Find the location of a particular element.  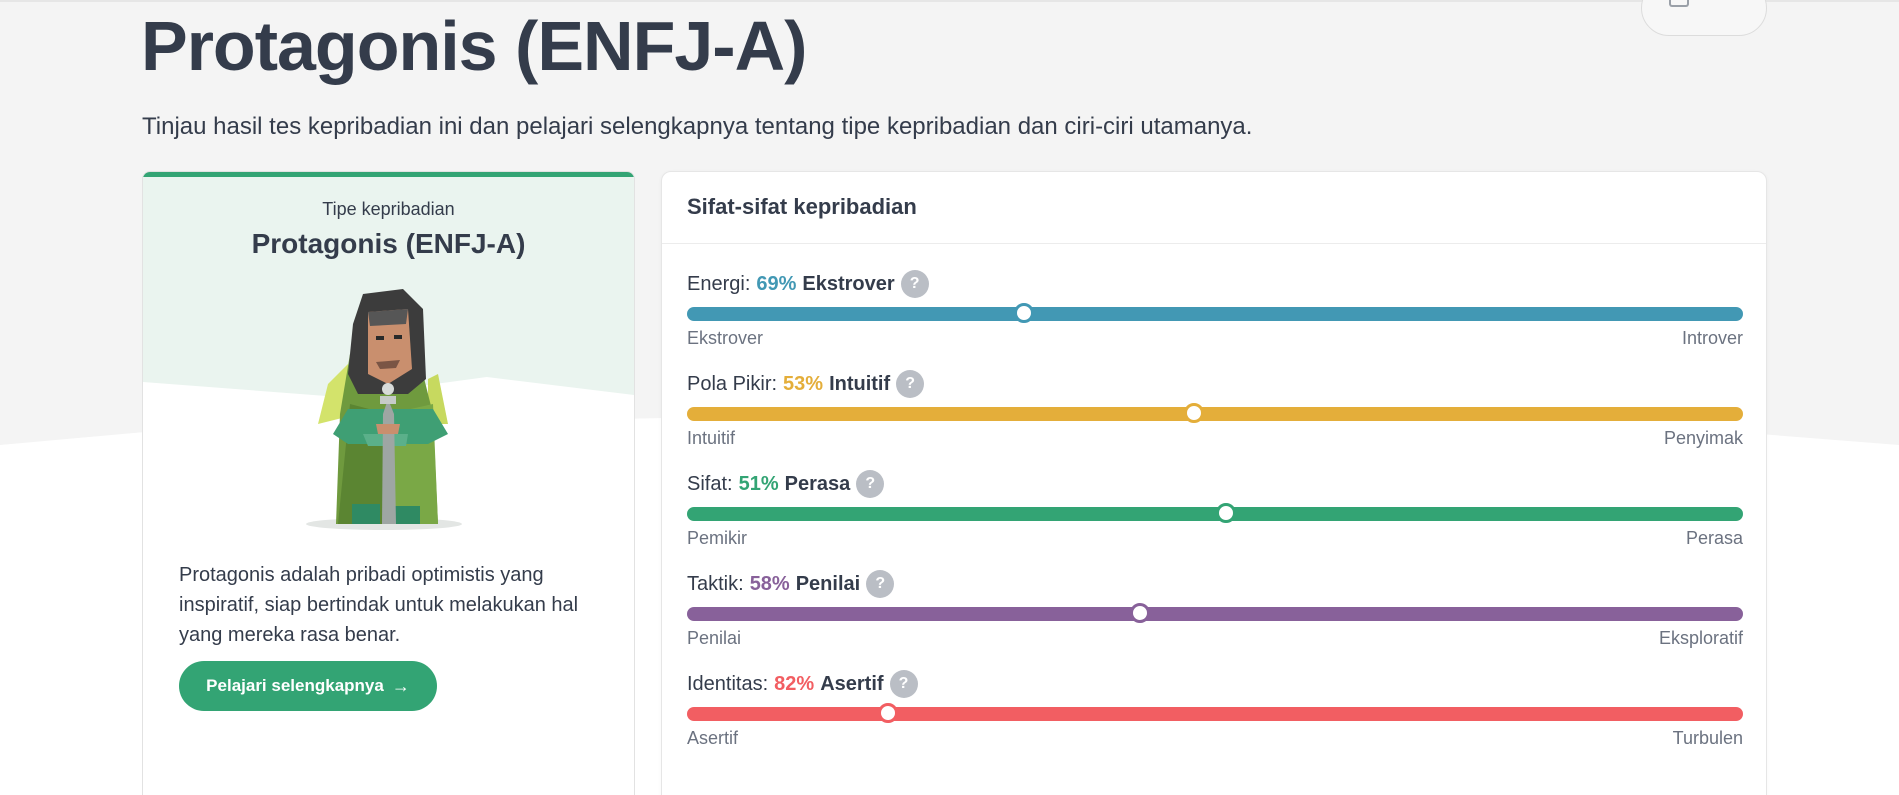

learn-more-label: Pelajari selengkapnya is located at coordinates (295, 685).